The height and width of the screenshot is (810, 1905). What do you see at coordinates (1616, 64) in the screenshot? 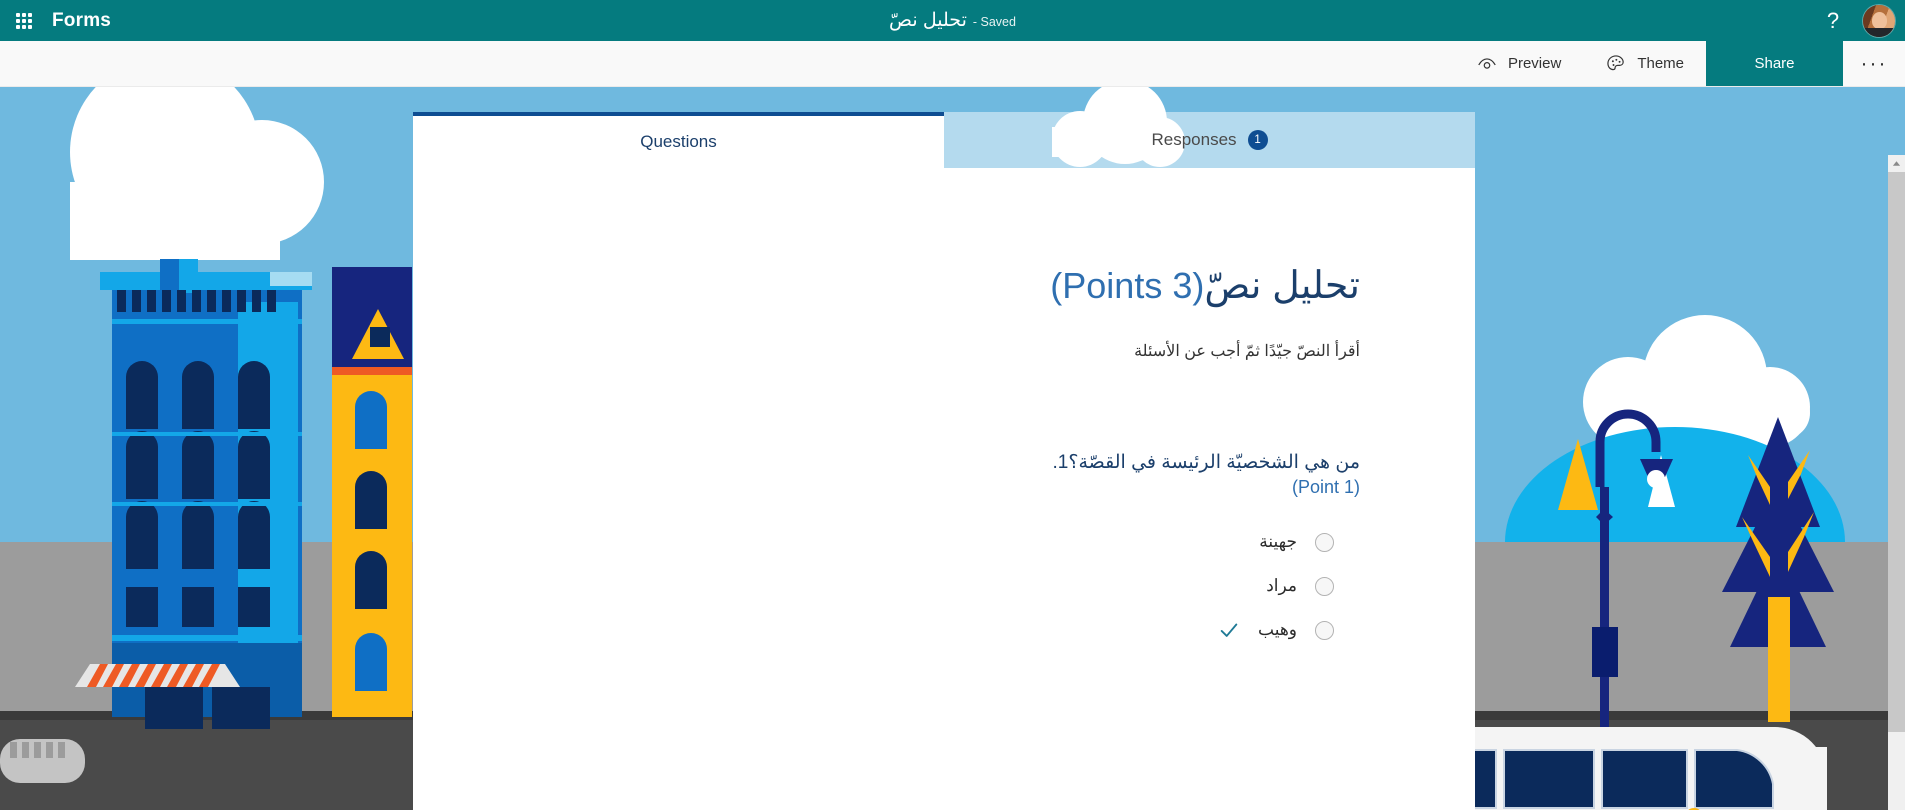
I see `palette-theme-icon` at bounding box center [1616, 64].